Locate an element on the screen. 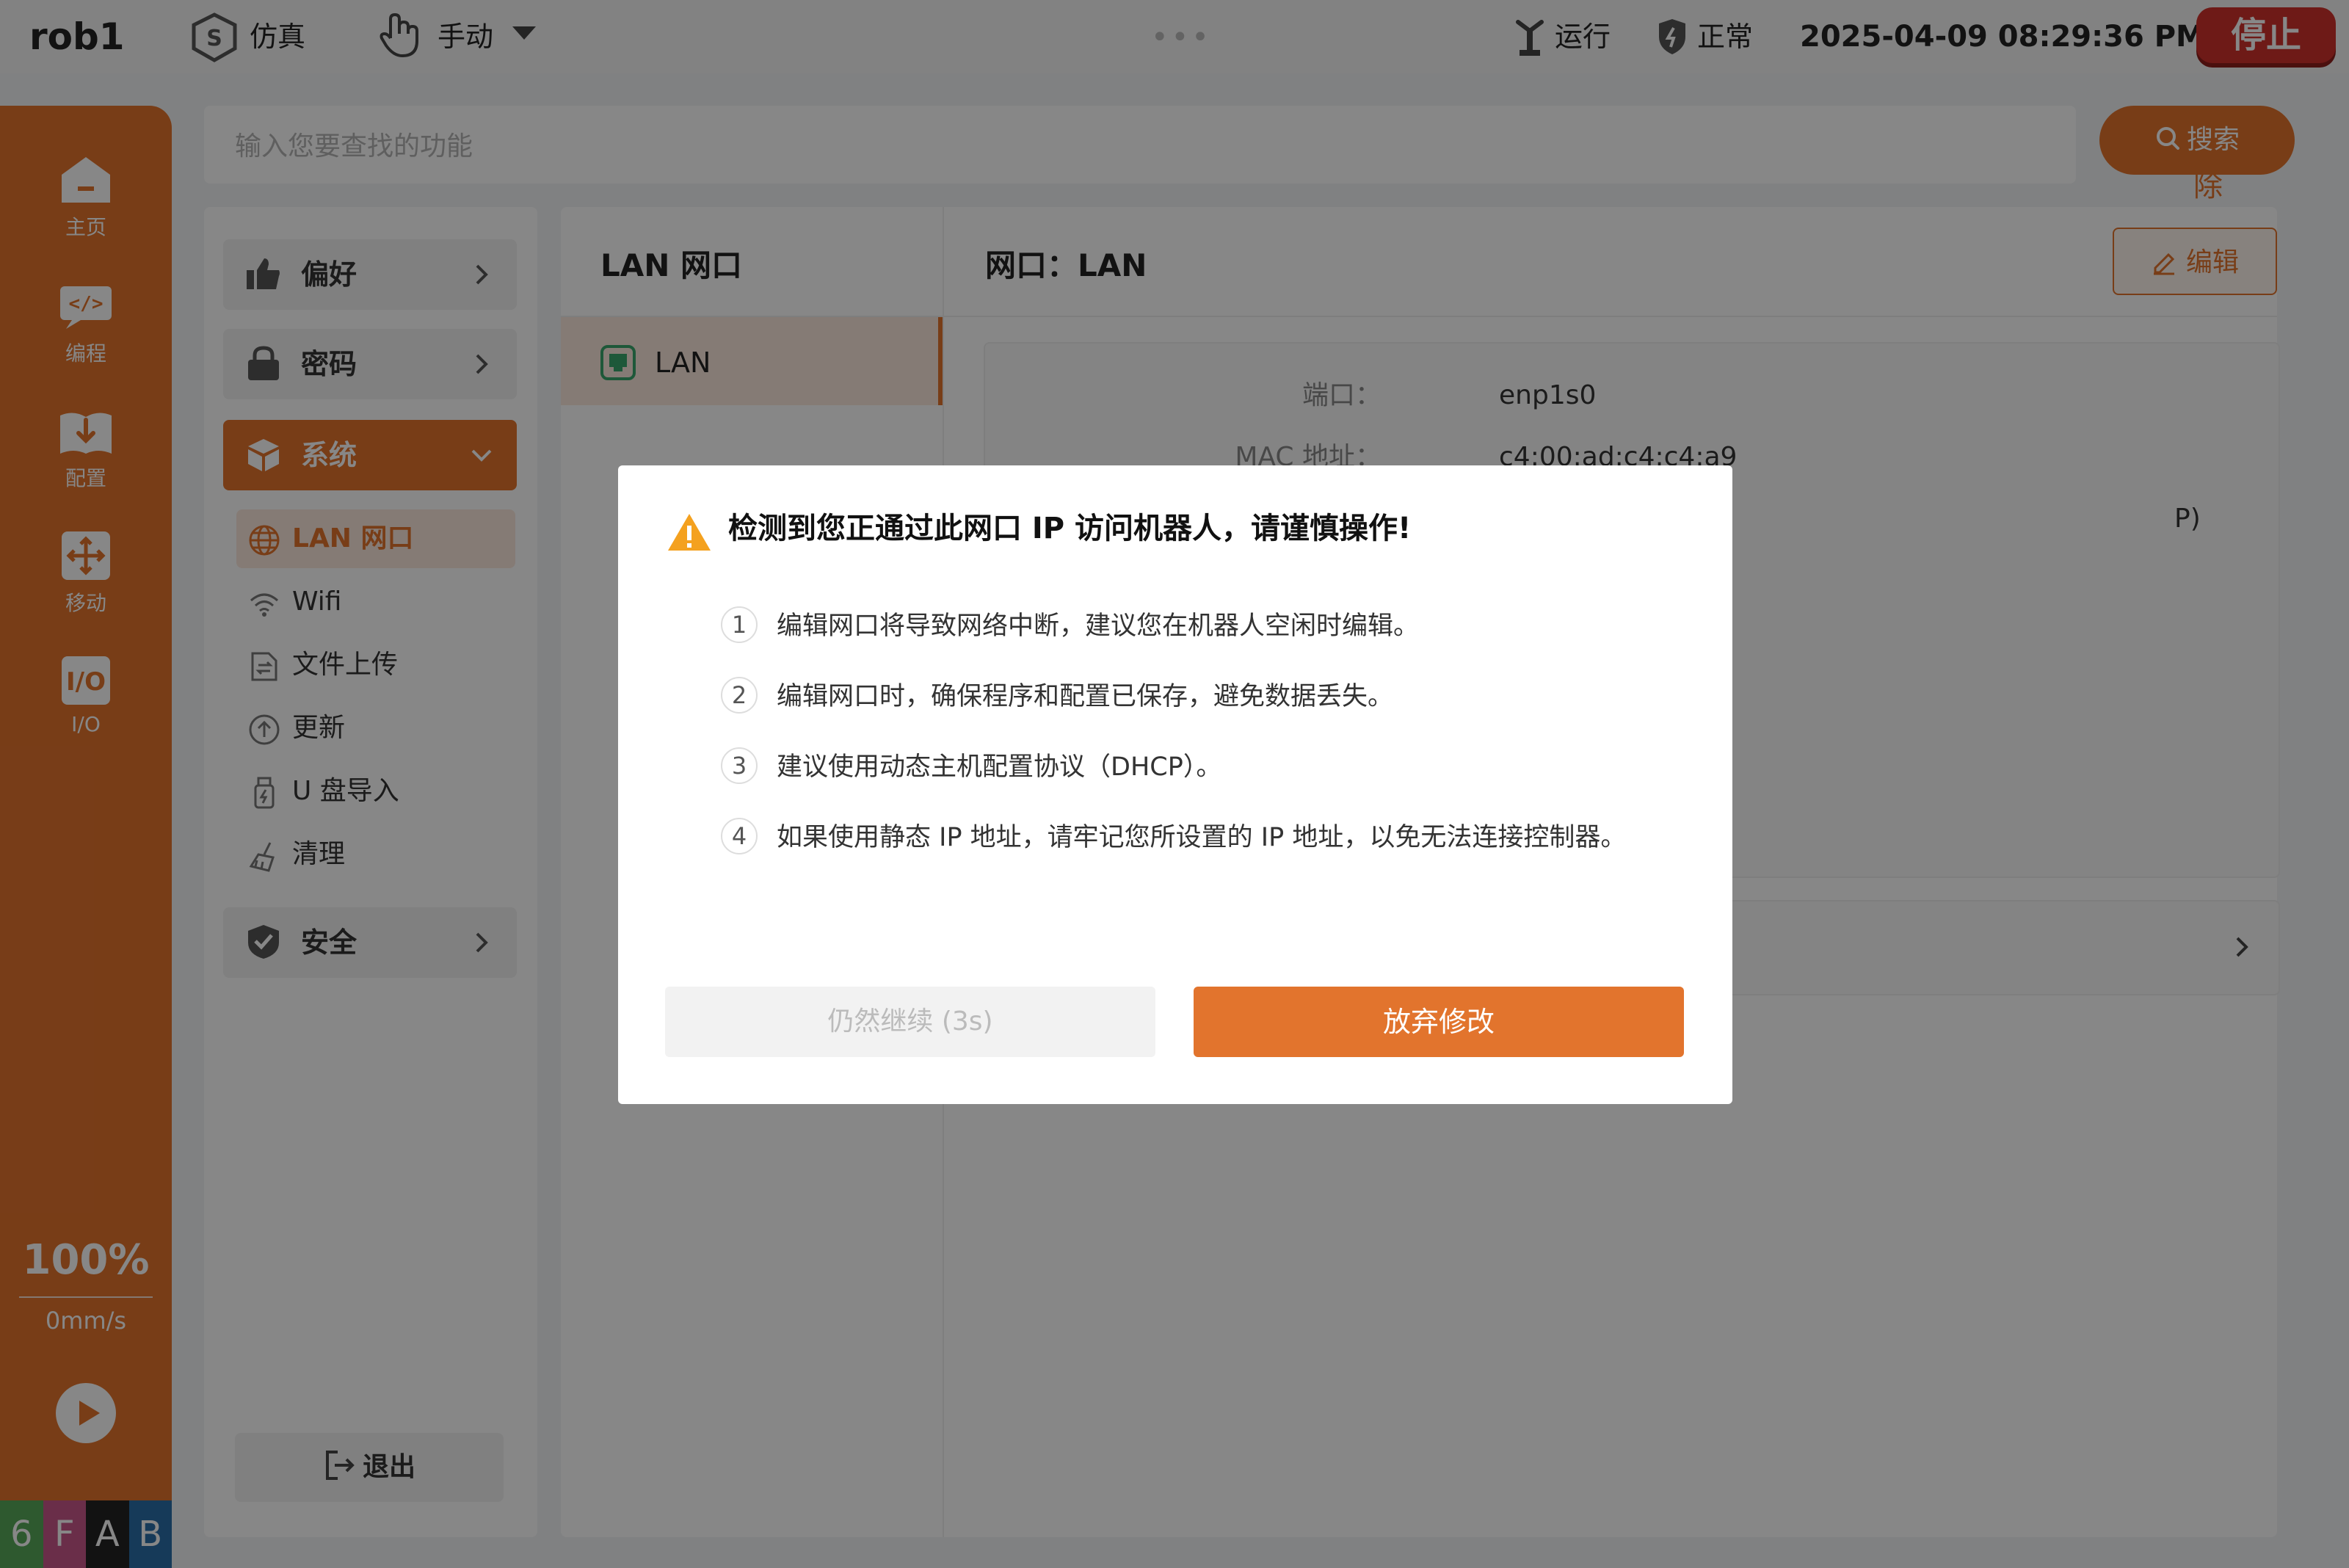  item-text: 建议使用动态主机配置协议（DHCP）。 is located at coordinates (999, 767).